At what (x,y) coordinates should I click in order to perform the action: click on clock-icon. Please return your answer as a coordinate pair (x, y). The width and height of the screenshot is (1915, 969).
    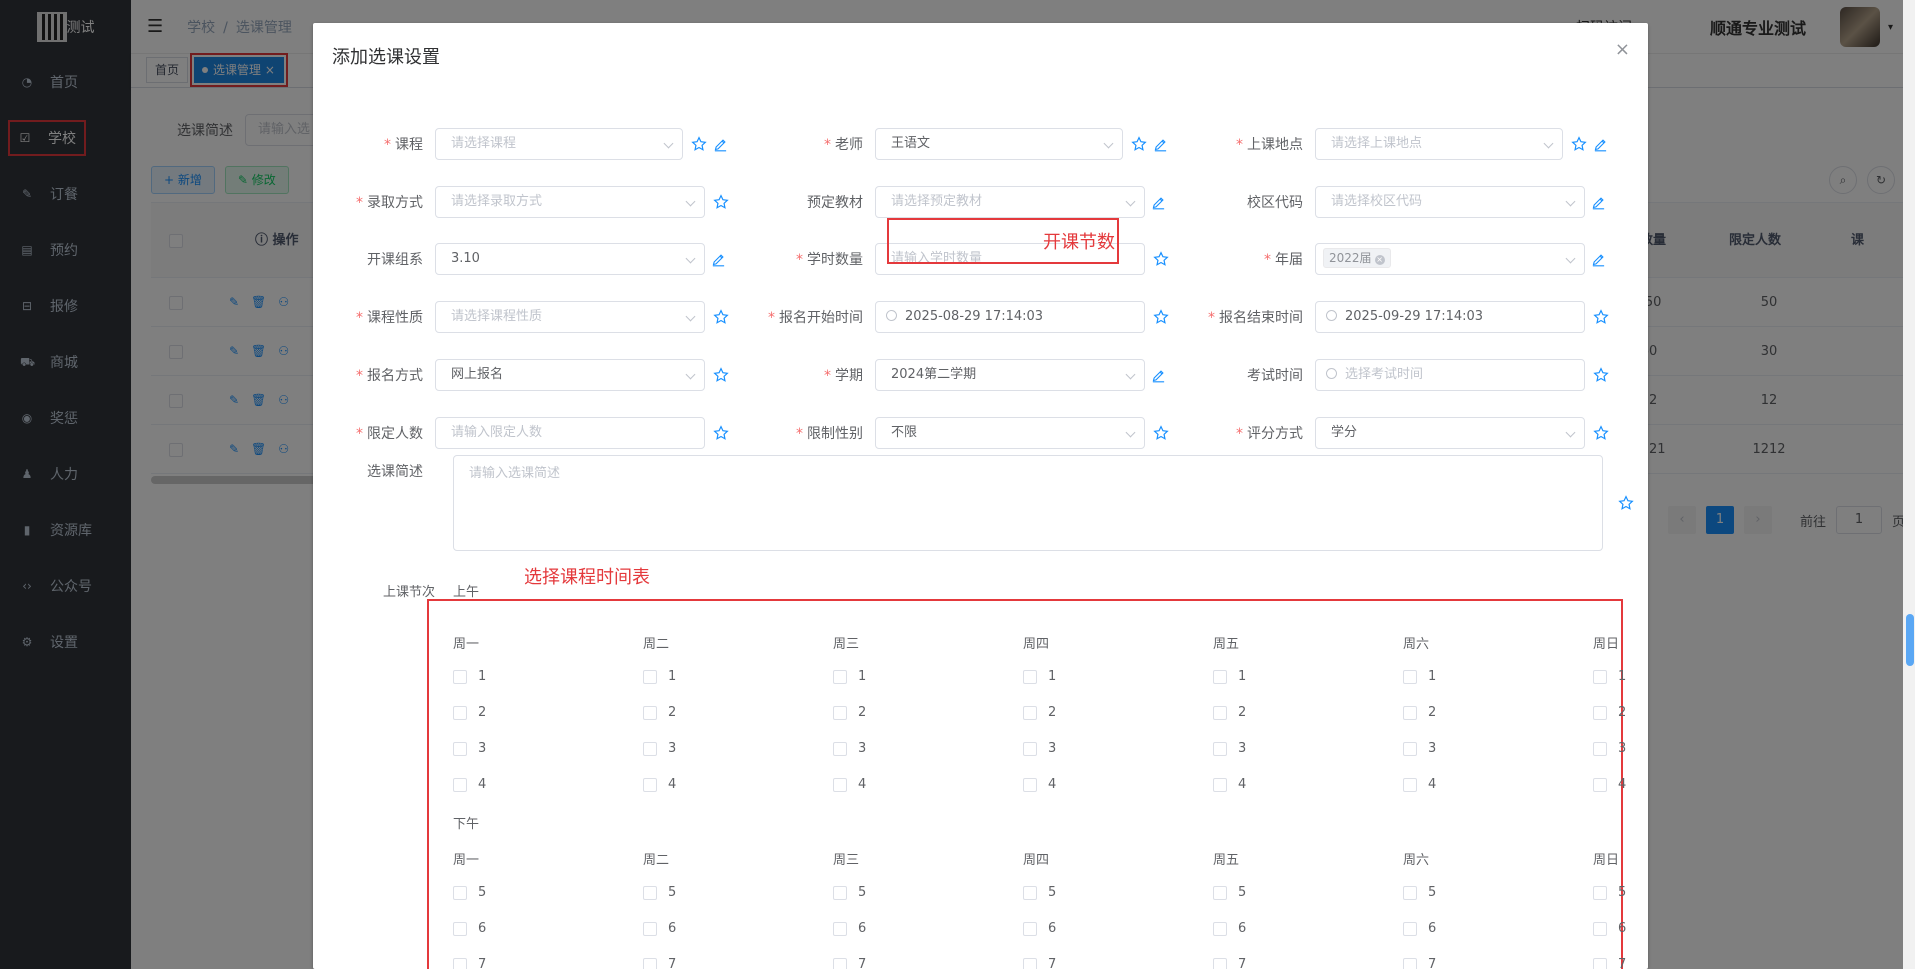
    Looking at the image, I should click on (1331, 315).